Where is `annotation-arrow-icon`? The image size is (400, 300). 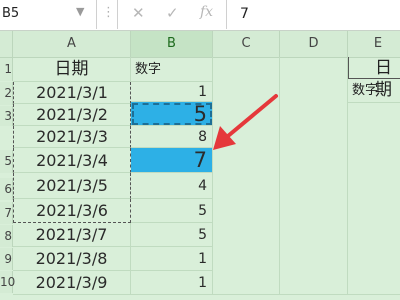
annotation-arrow-icon is located at coordinates (245, 122).